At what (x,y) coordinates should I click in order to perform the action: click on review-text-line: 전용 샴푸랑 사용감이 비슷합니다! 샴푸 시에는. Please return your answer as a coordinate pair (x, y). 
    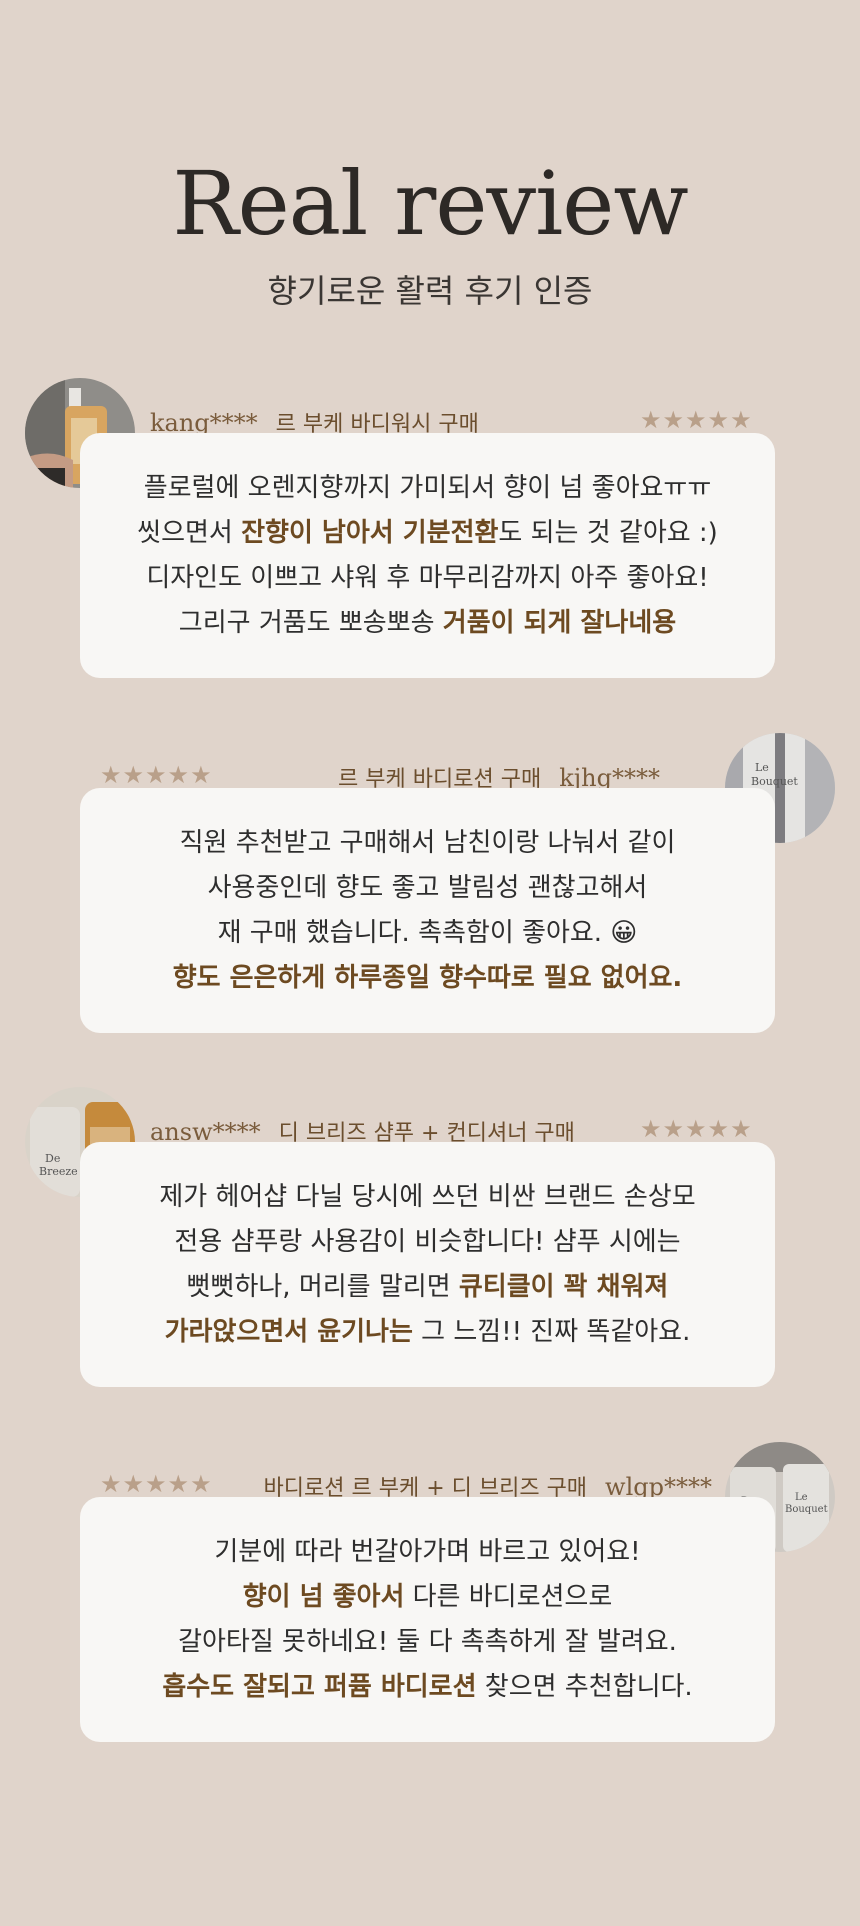
    Looking at the image, I should click on (427, 1242).